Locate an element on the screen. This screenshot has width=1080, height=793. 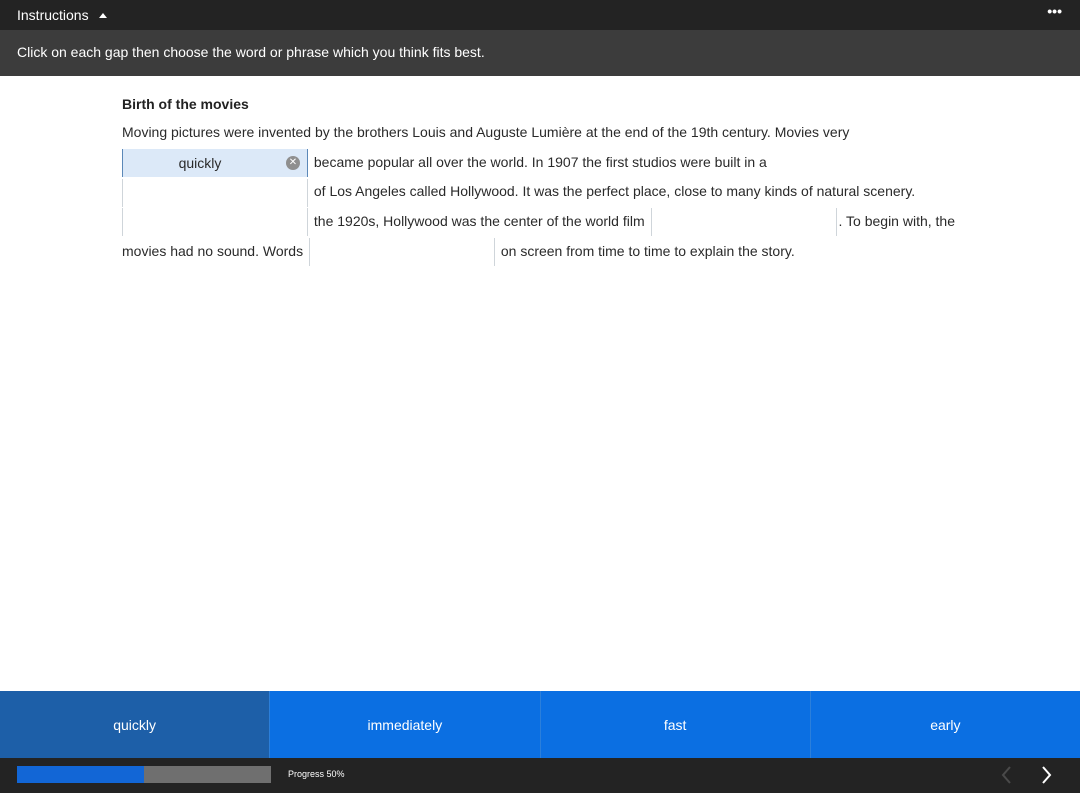
chevron-right-icon is located at coordinates (1047, 775).